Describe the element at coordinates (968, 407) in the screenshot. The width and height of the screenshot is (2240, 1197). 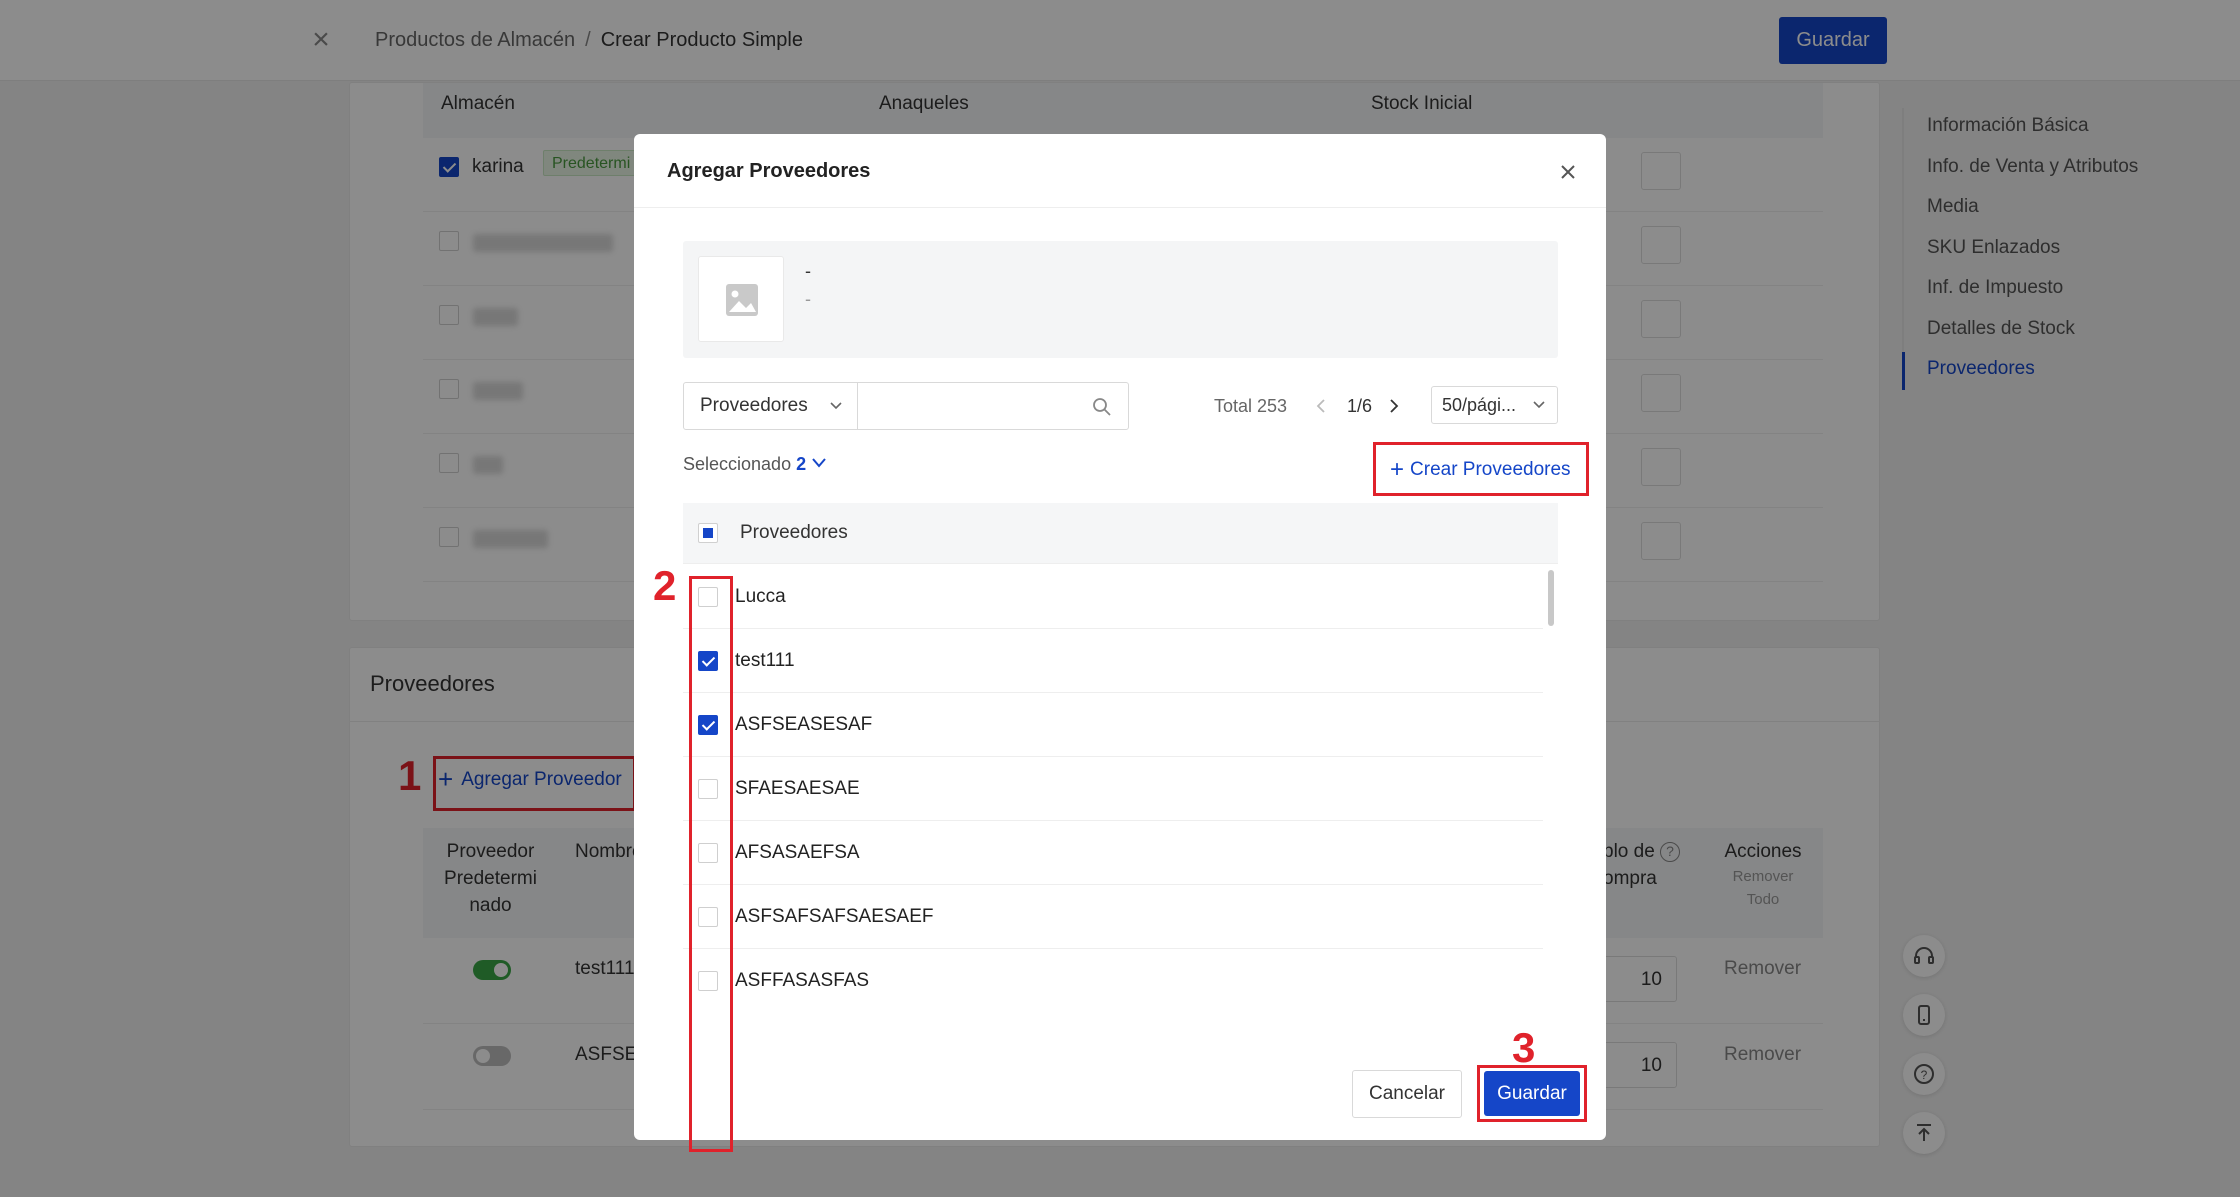
I see `search-input` at that location.